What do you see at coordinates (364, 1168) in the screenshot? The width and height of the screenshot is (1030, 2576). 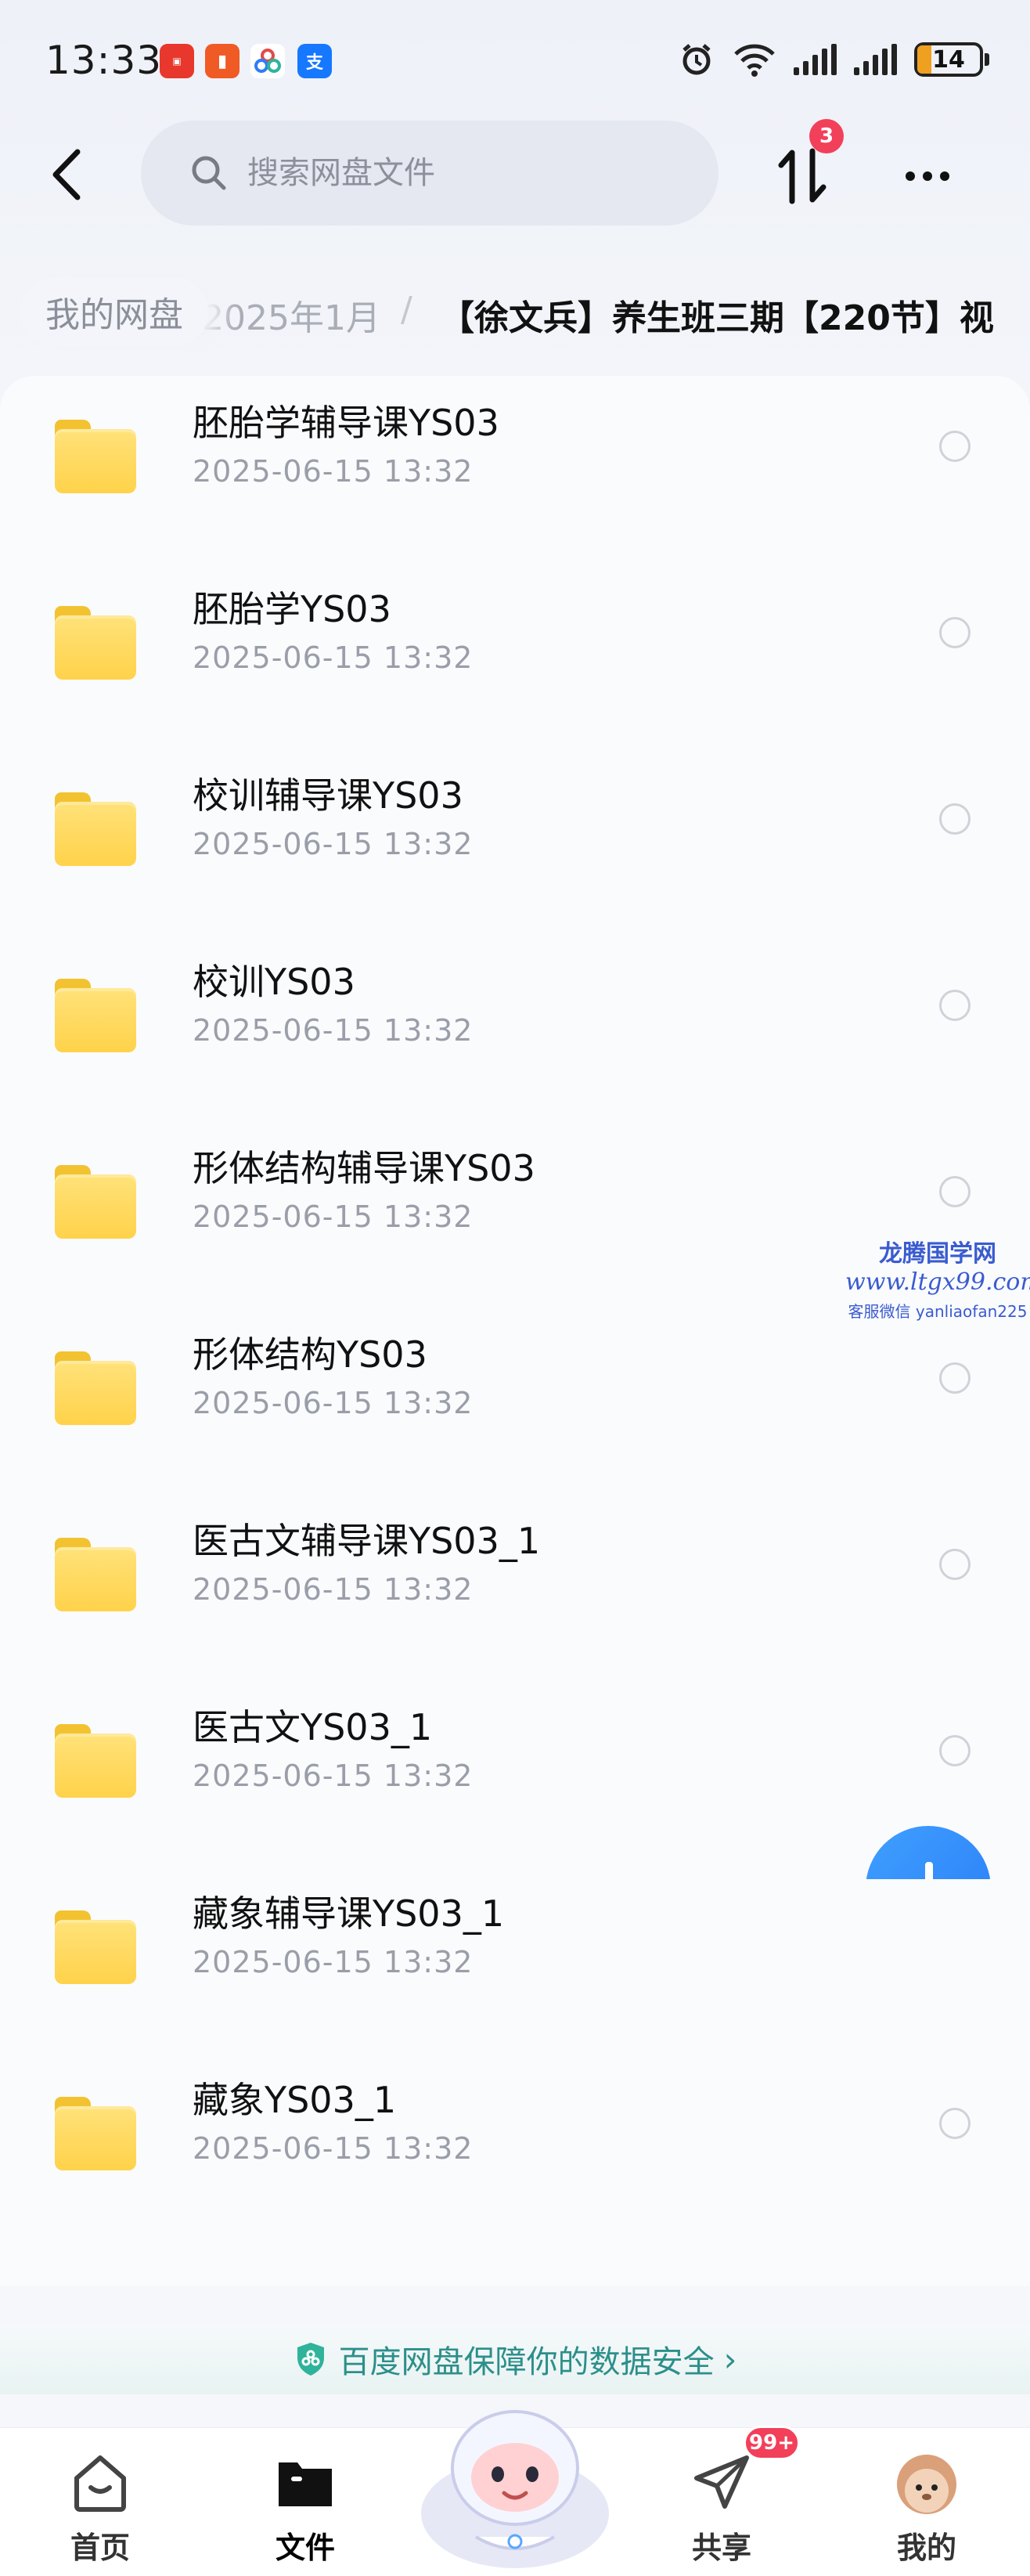 I see `file-name: 形体结构辅导课YS03` at bounding box center [364, 1168].